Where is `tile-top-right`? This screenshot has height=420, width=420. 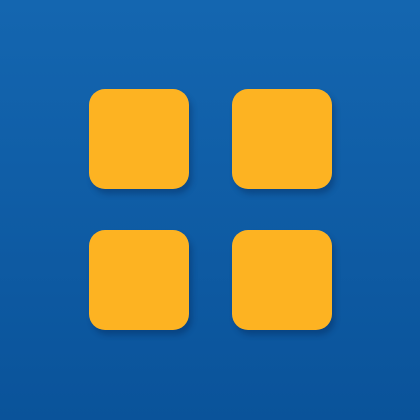
tile-top-right is located at coordinates (282, 139).